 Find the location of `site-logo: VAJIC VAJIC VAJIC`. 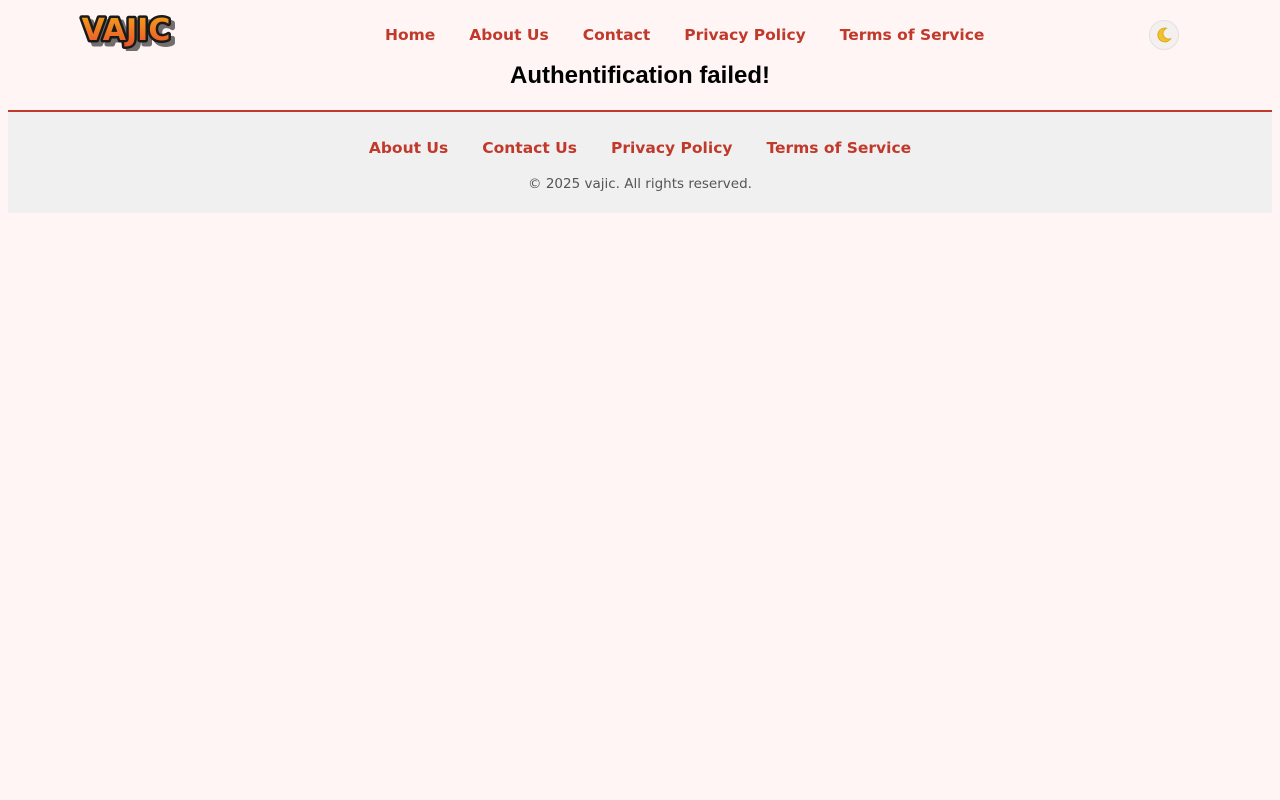

site-logo: VAJIC VAJIC VAJIC is located at coordinates (126, 31).